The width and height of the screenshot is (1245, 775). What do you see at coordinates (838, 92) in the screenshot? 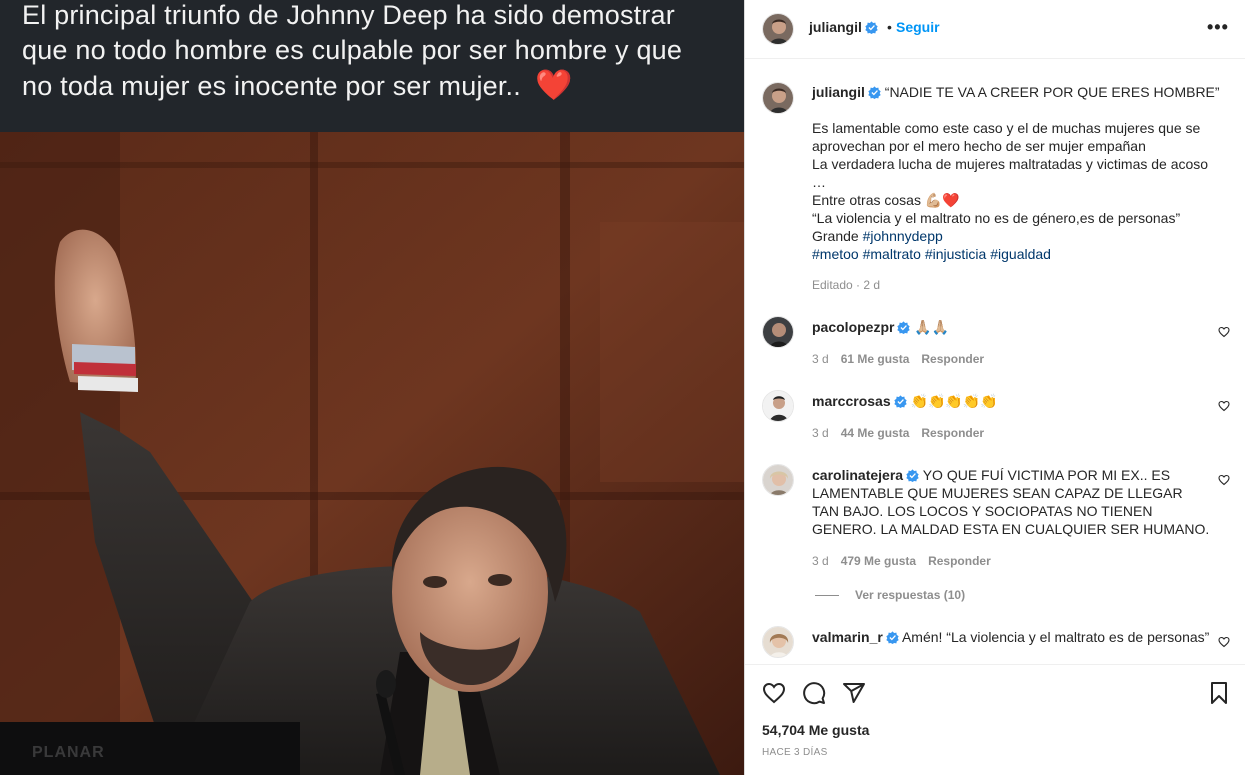
I see `caption-username: juliangil` at bounding box center [838, 92].